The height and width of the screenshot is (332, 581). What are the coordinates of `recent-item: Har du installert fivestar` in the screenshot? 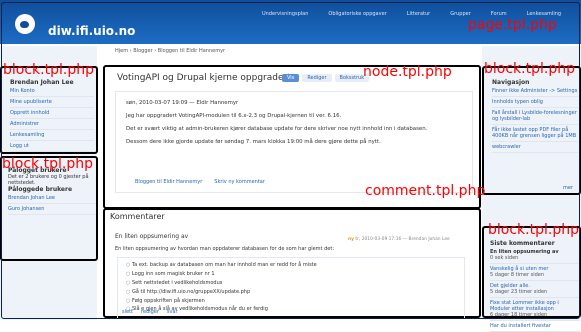 It's located at (535, 326).